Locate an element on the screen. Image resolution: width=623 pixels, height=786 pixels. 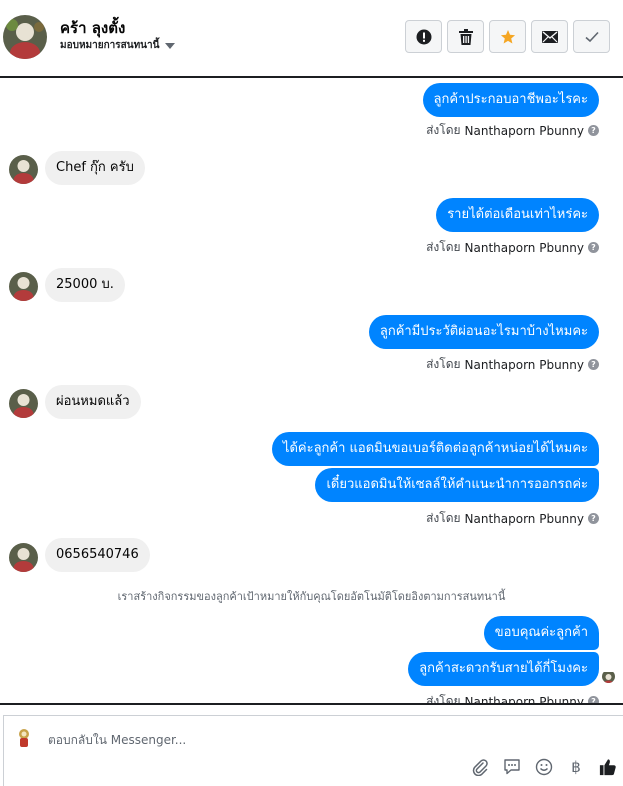
conversation-actions is located at coordinates (507, 36).